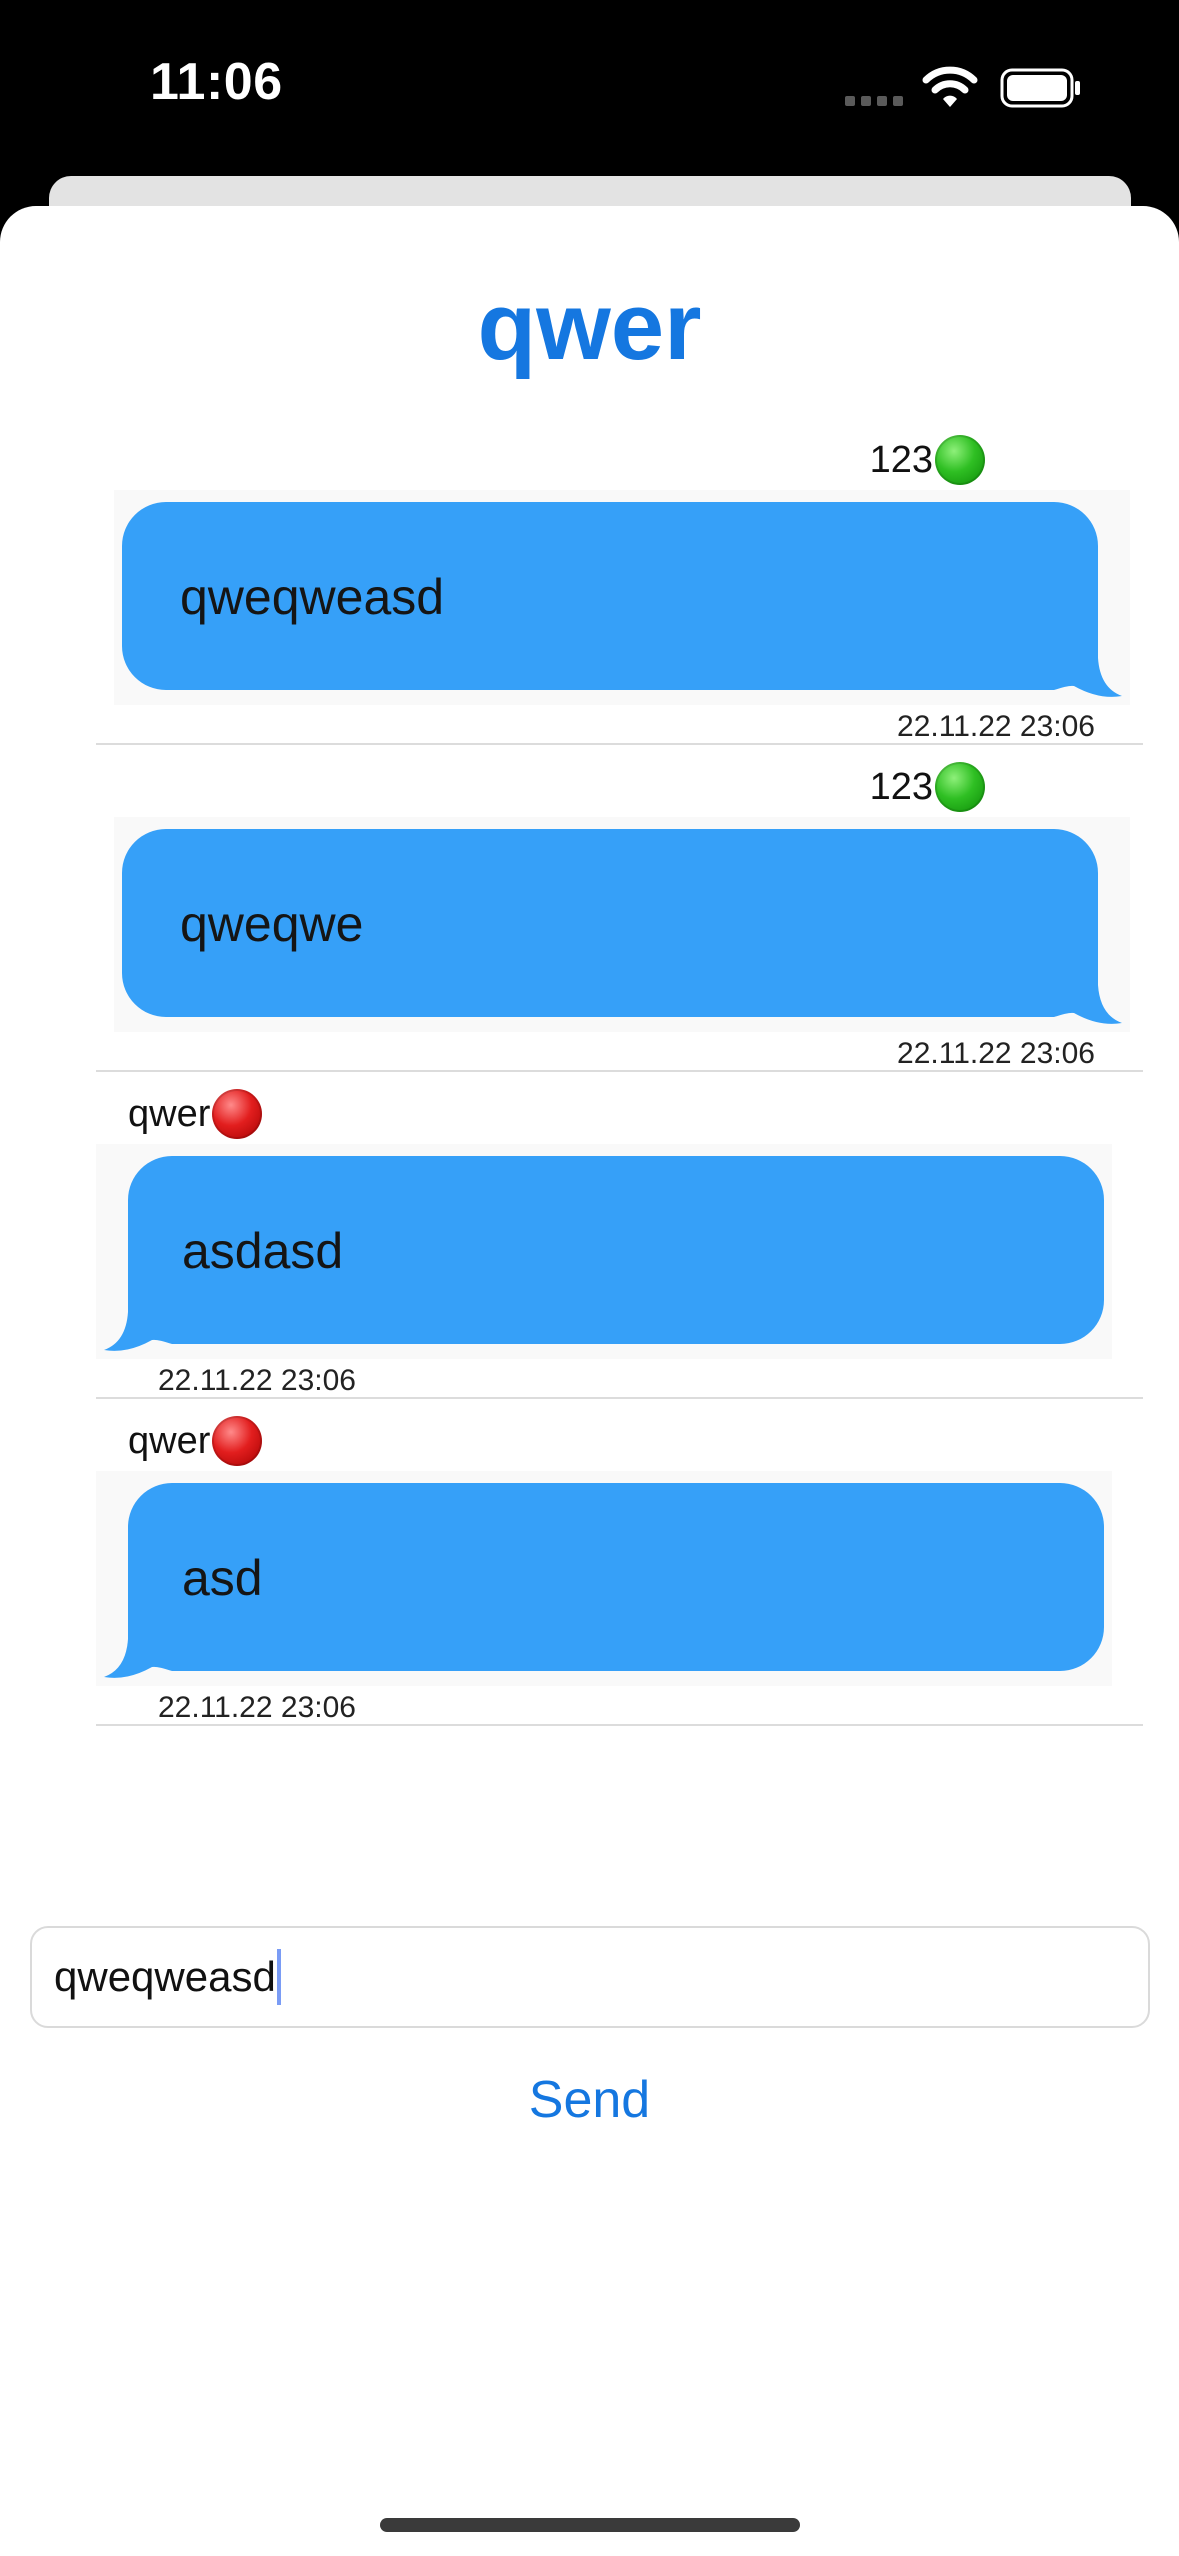 Image resolution: width=1179 pixels, height=2556 pixels. I want to click on status-bar: 11:06, so click(589, 87).